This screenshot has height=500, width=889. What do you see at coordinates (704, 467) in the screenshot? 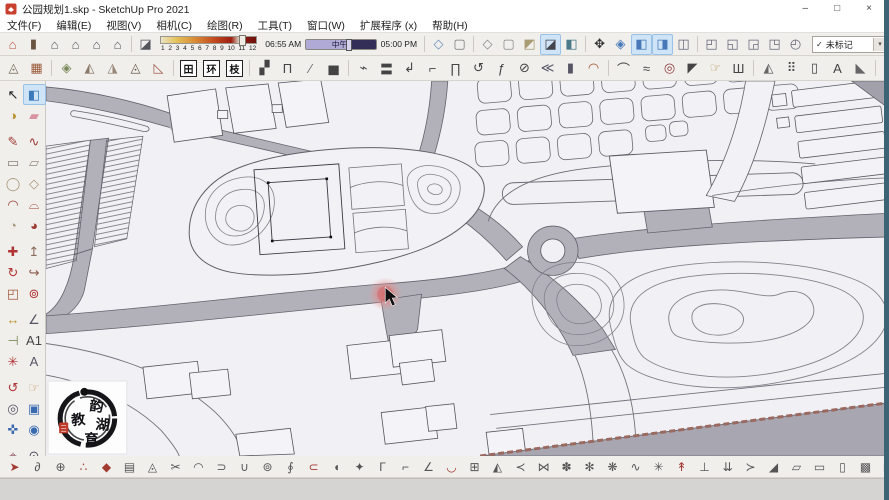
I see `bt-anchor-icon: ⊥` at bounding box center [704, 467].